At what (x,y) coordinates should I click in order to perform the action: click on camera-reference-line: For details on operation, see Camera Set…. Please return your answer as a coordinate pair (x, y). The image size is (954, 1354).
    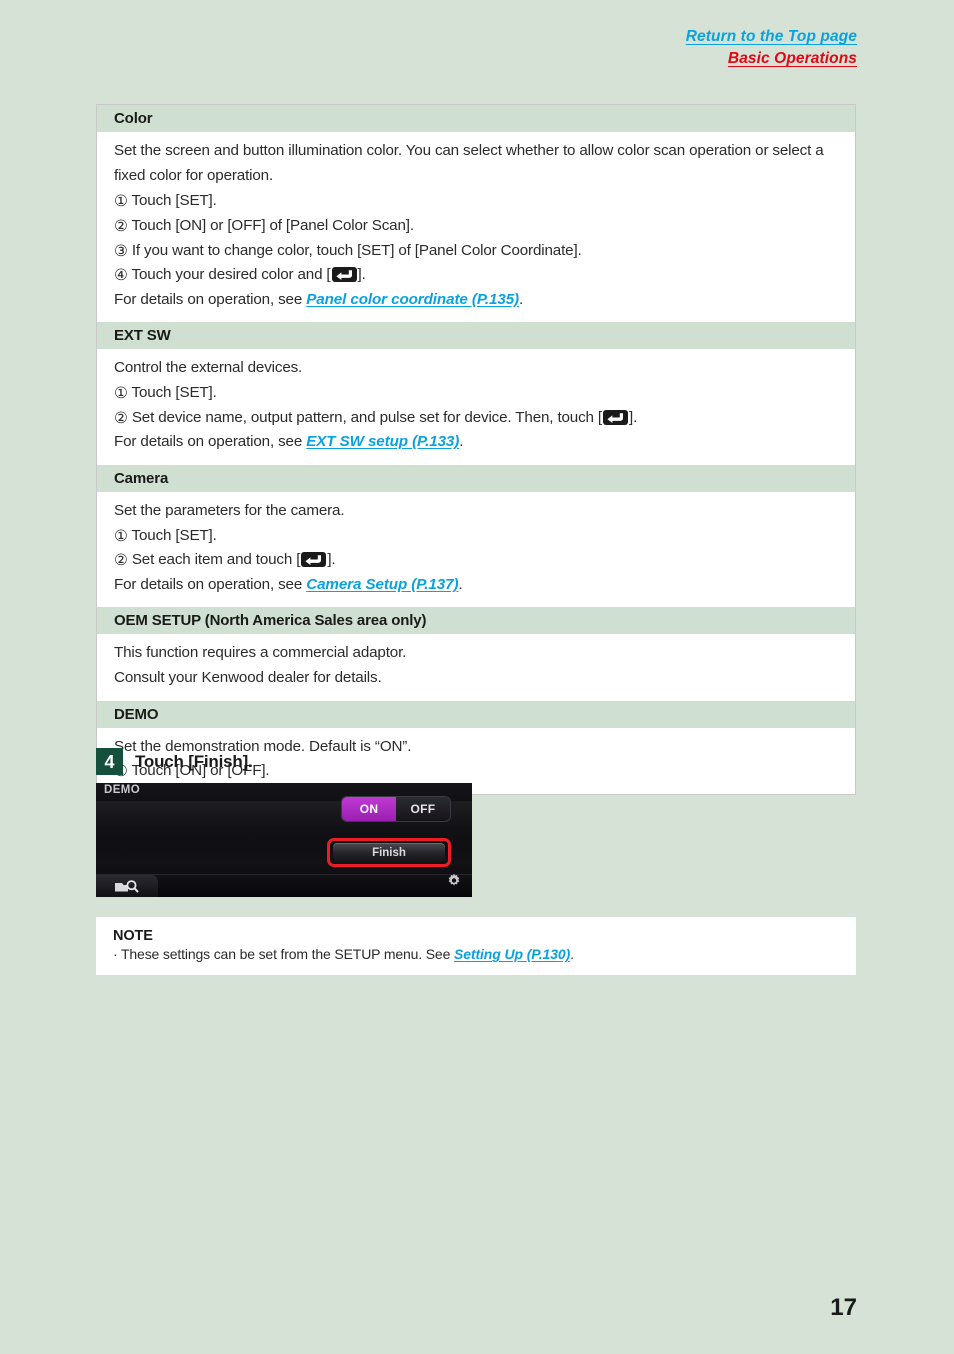
    Looking at the image, I should click on (475, 585).